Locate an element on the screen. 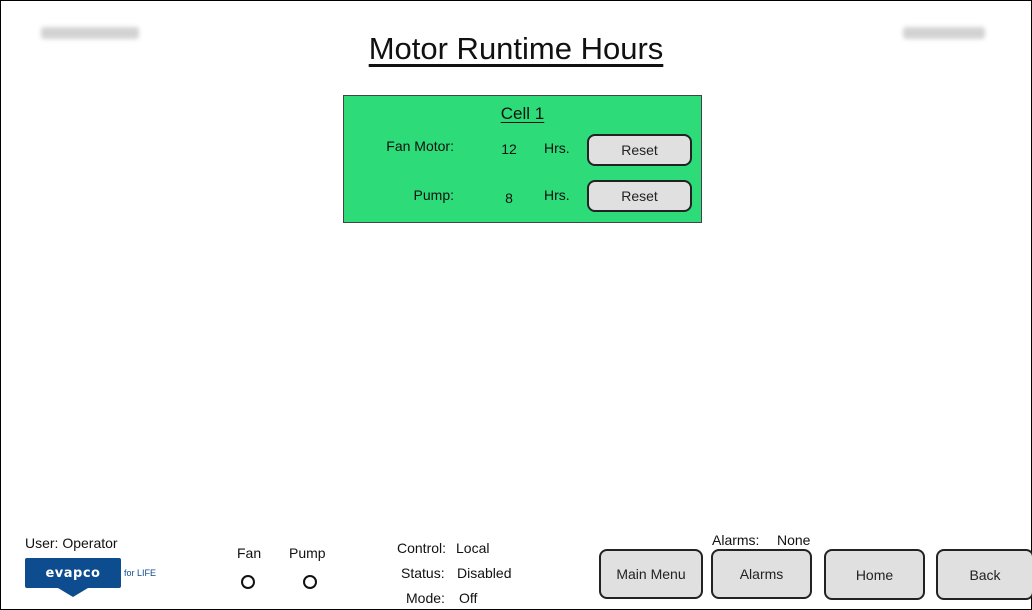 This screenshot has height=610, width=1032. fan-status-indicator is located at coordinates (248, 582).